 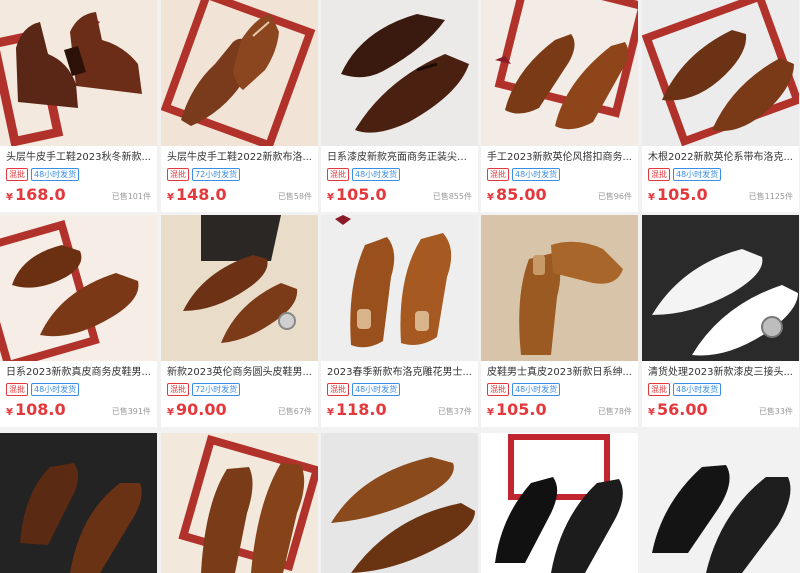 I want to click on price-value: 56.00, so click(x=682, y=409).